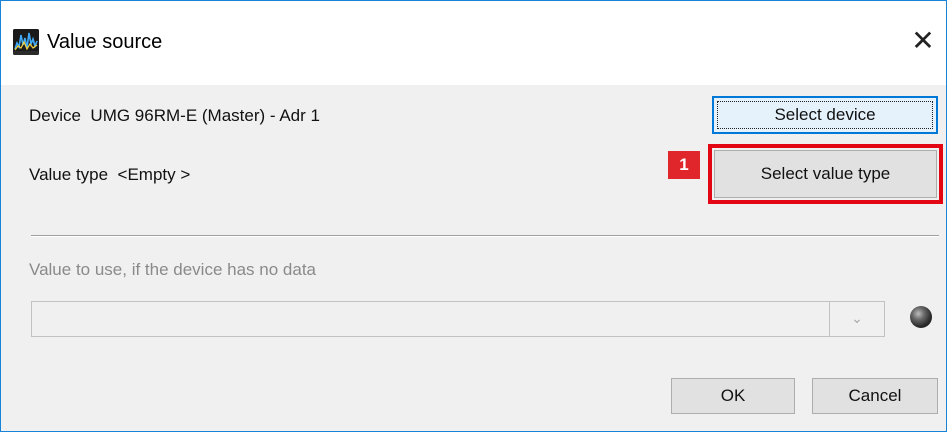 The width and height of the screenshot is (947, 432). What do you see at coordinates (923, 41) in the screenshot?
I see `close-icon: ✕` at bounding box center [923, 41].